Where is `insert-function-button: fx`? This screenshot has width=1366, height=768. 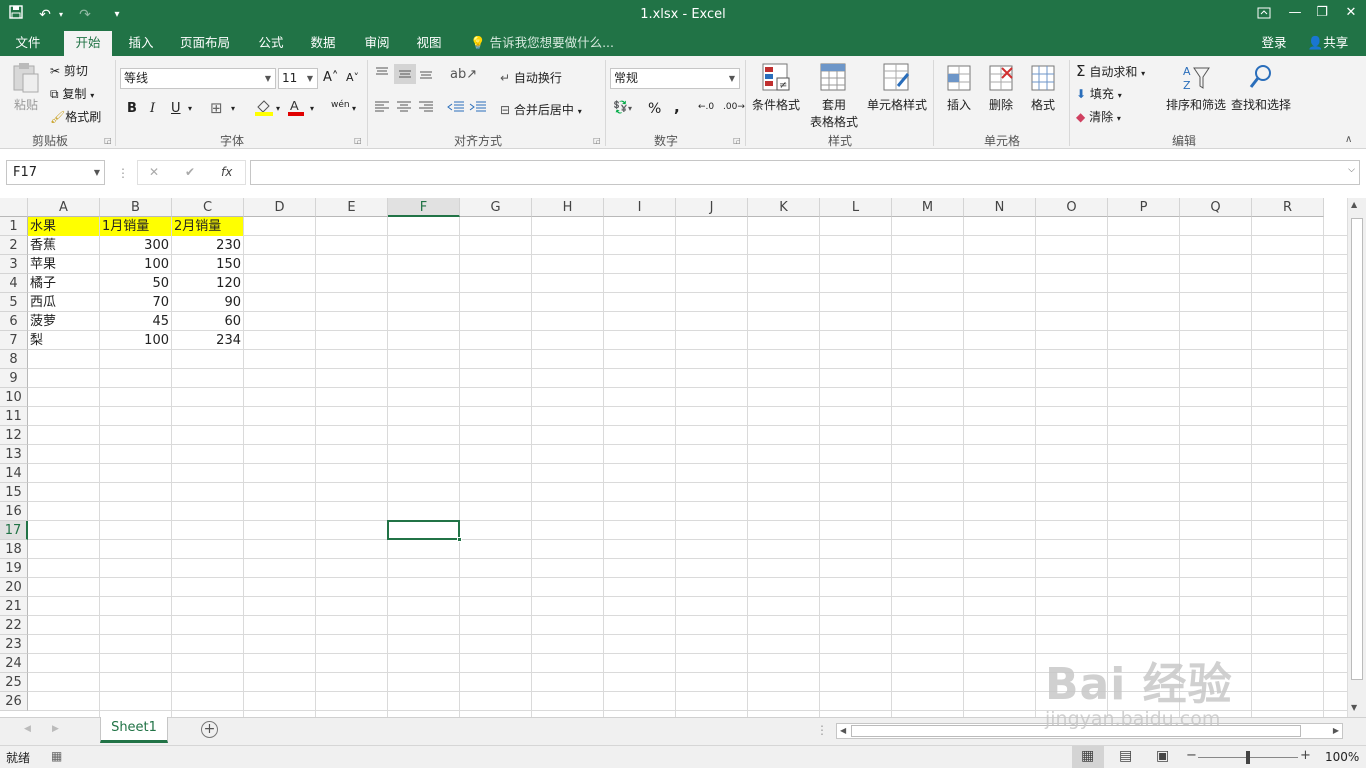 insert-function-button: fx is located at coordinates (226, 172).